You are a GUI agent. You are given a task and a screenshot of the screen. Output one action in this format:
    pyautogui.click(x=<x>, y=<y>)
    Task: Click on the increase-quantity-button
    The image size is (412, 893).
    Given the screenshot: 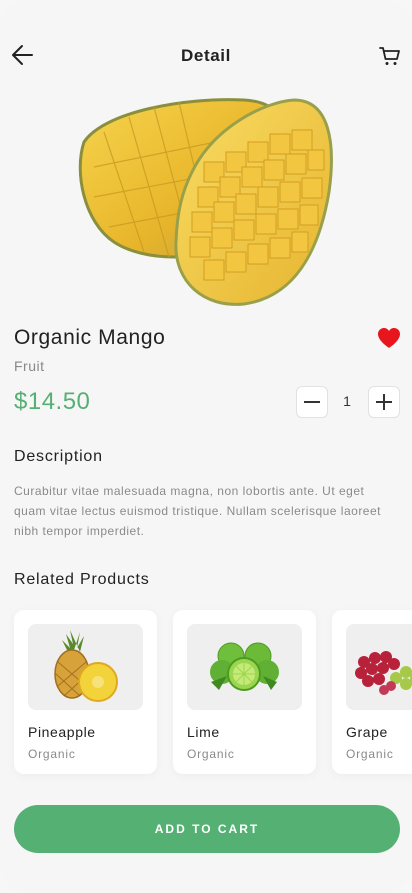 What is the action you would take?
    pyautogui.click(x=384, y=402)
    